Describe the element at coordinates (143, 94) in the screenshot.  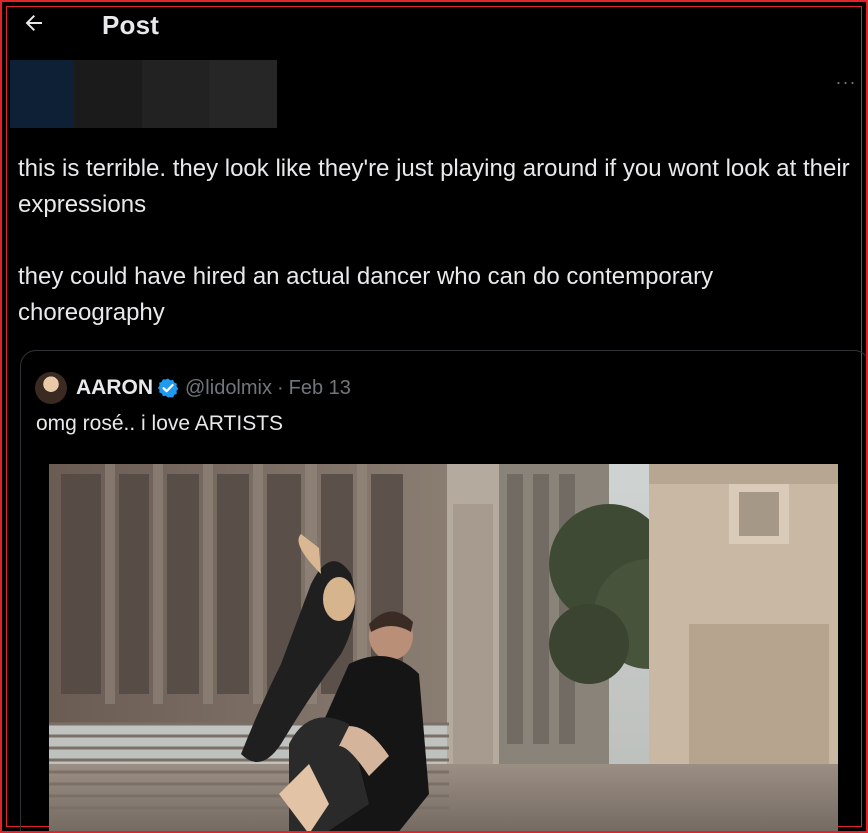
I see `author-info-redacted` at that location.